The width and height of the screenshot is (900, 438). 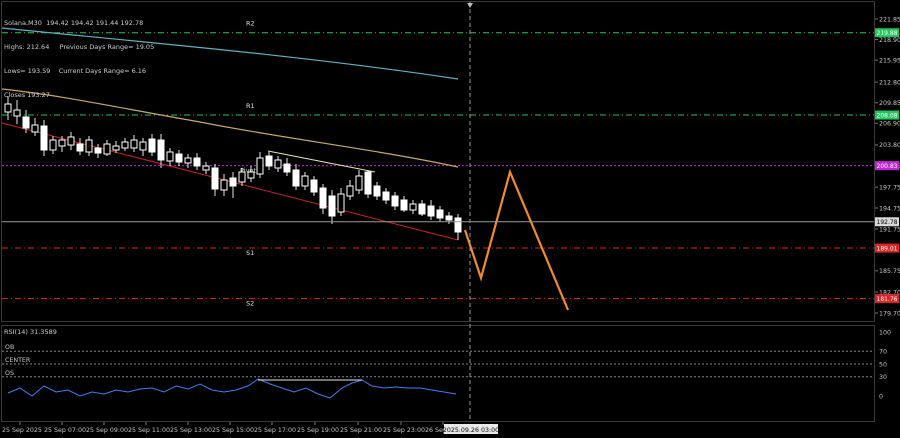 What do you see at coordinates (889, 82) in the screenshot?
I see `price-tick-label: 212.80` at bounding box center [889, 82].